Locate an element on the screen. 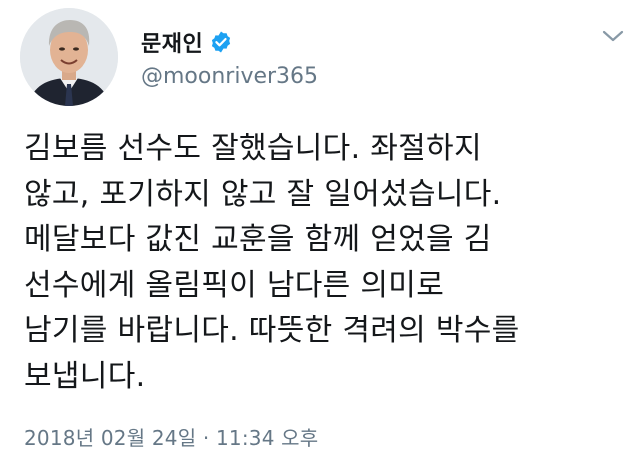 This screenshot has height=458, width=640. profile-photo-icon is located at coordinates (69, 57).